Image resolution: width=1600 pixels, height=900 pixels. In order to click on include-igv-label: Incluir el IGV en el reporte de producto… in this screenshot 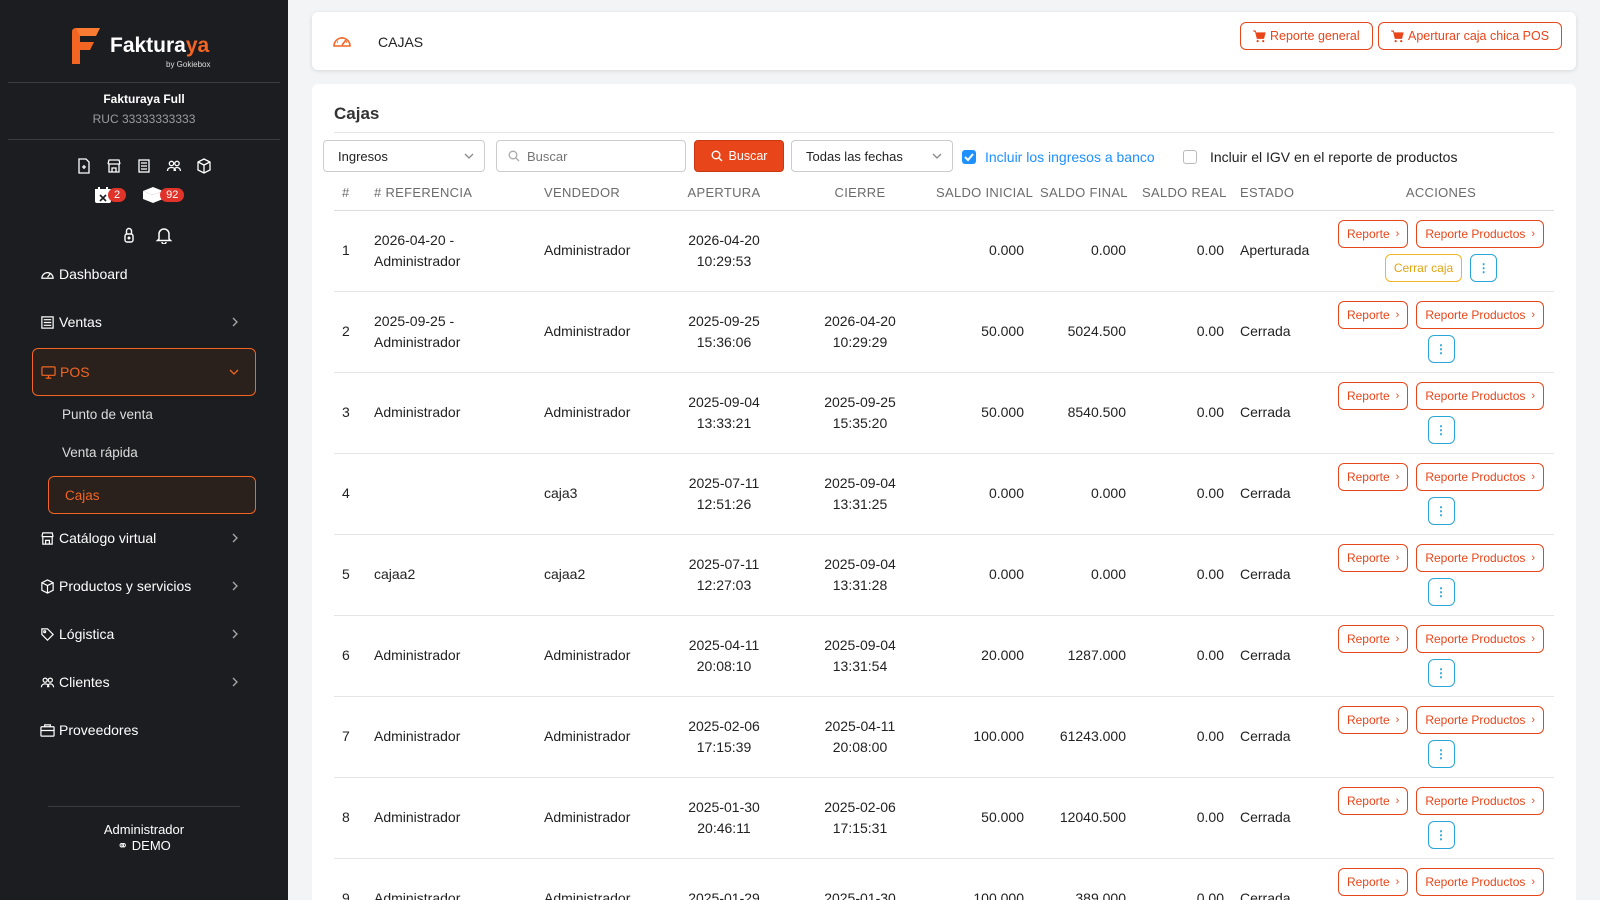, I will do `click(1333, 157)`.